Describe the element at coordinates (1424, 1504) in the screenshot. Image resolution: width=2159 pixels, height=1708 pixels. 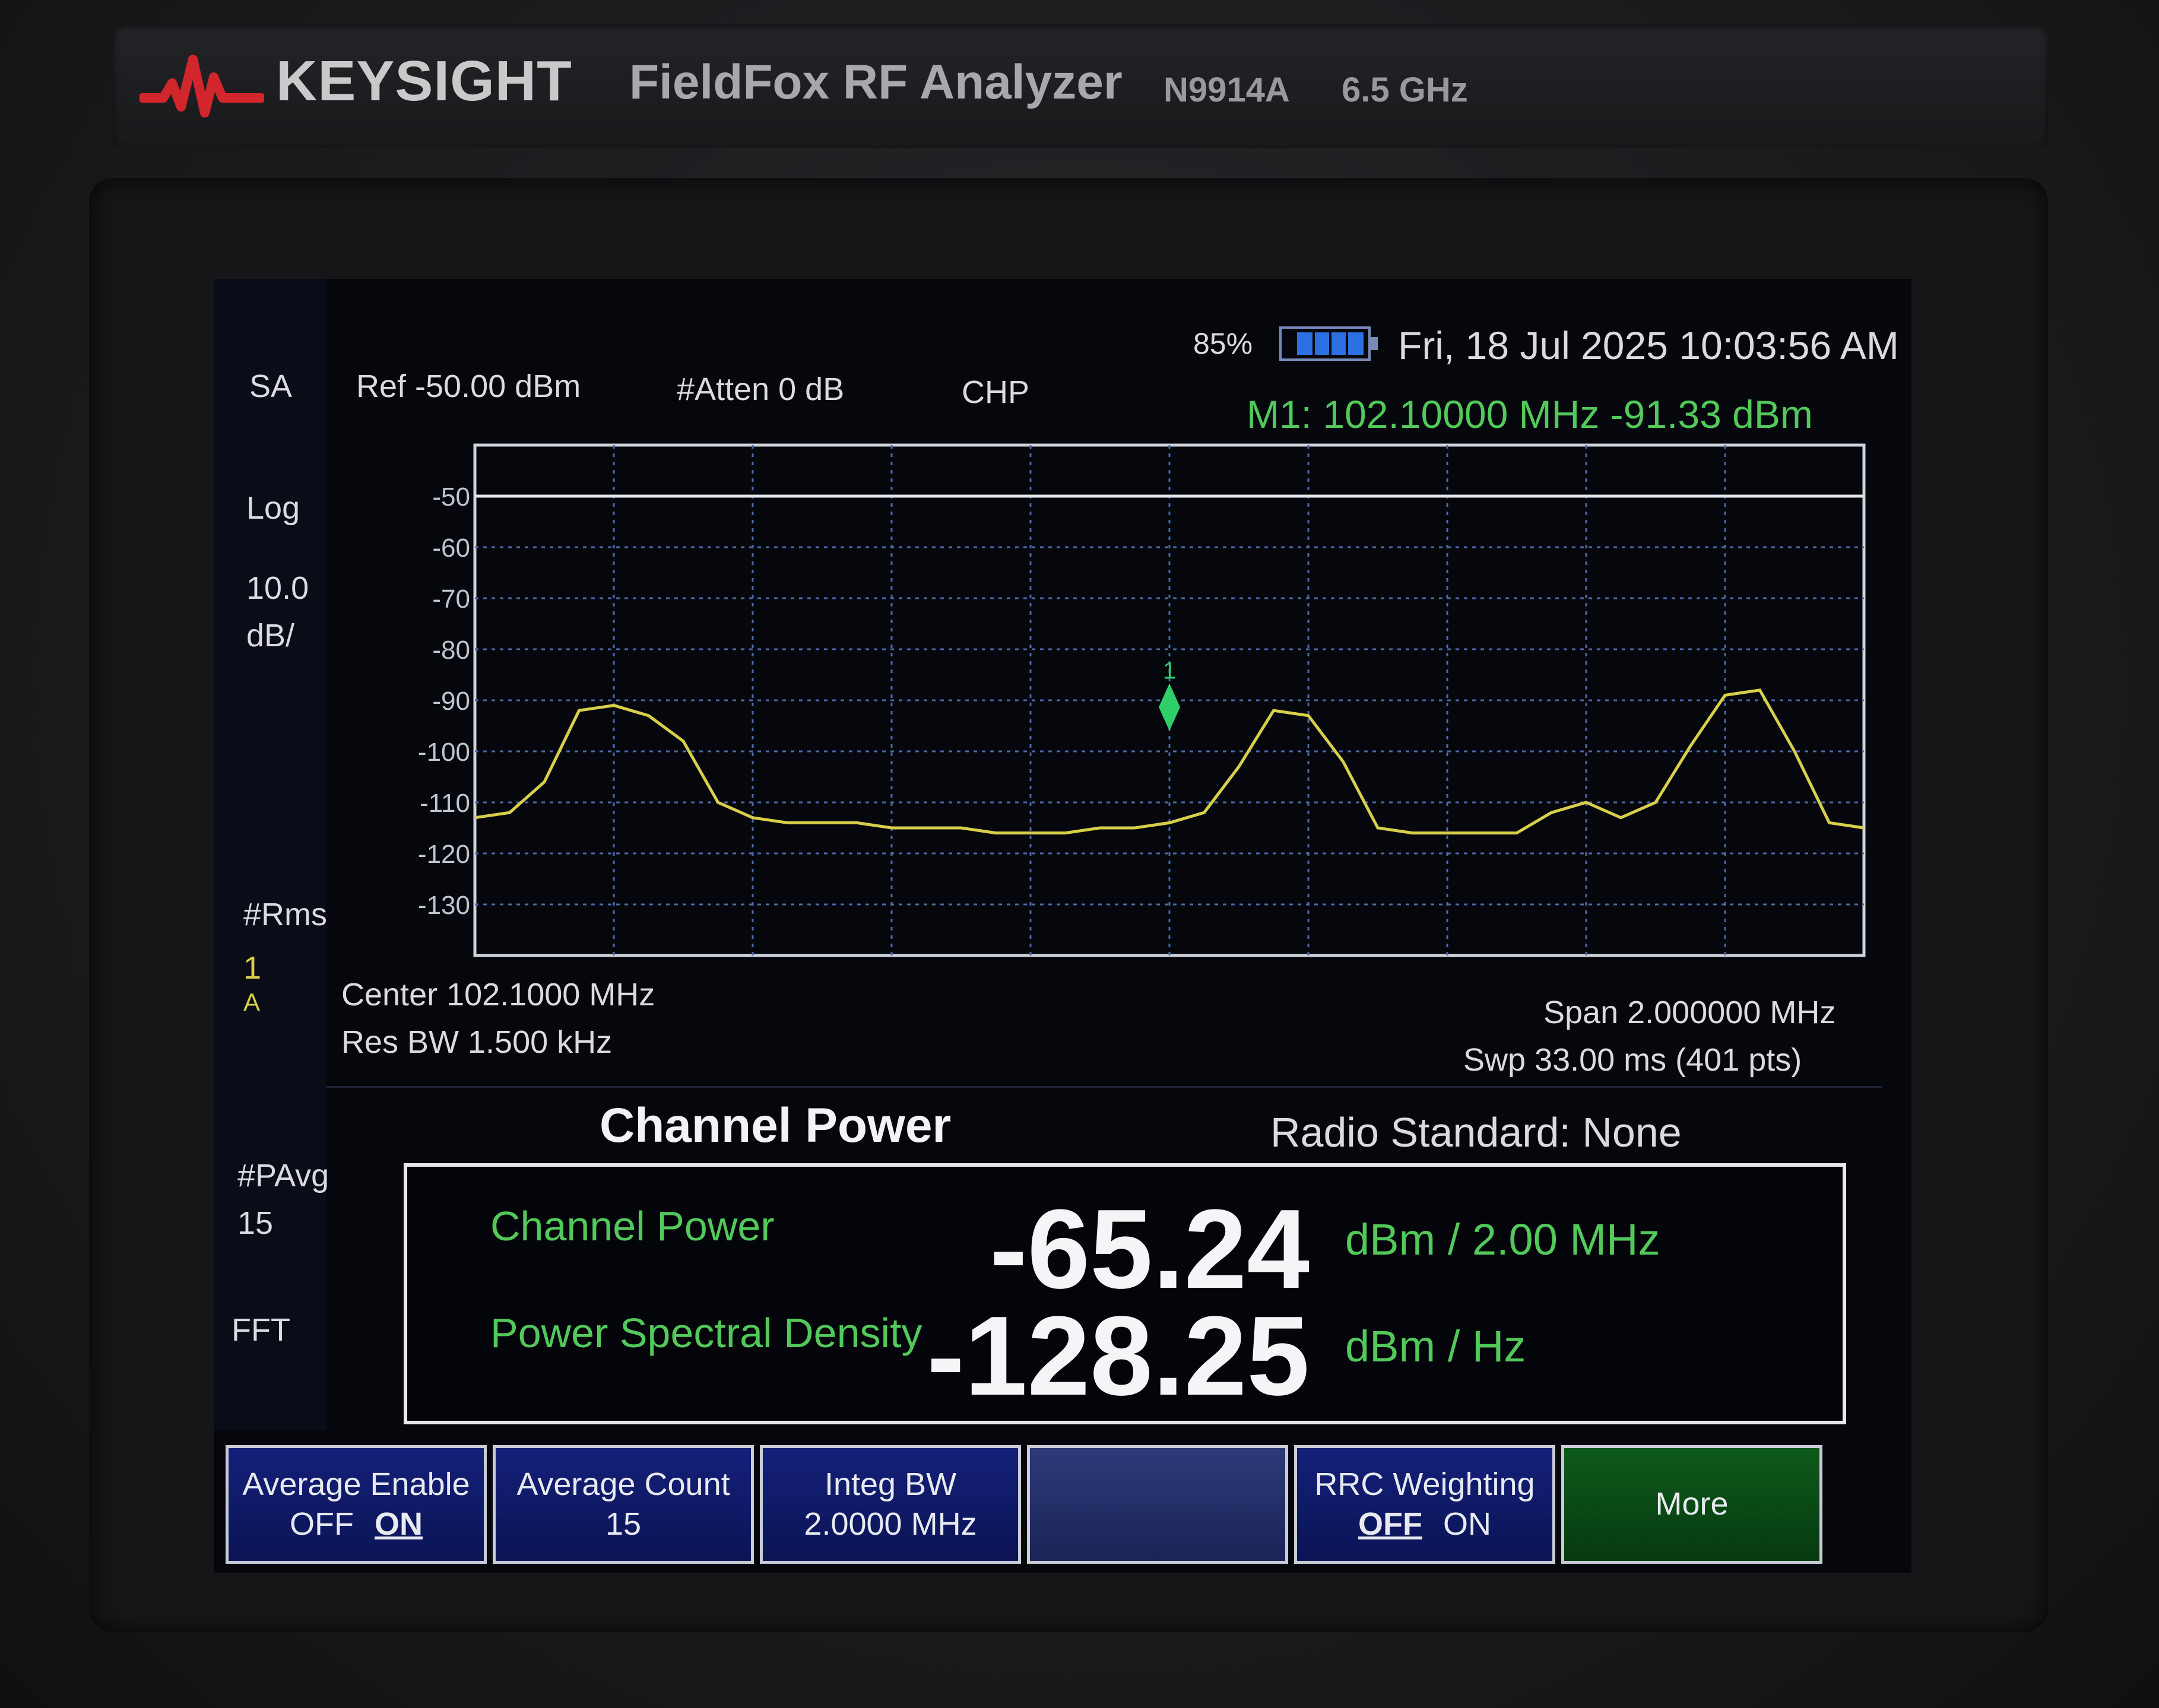
I see `rrc-weighting-softkey: RRC Weighting OFF ON` at that location.